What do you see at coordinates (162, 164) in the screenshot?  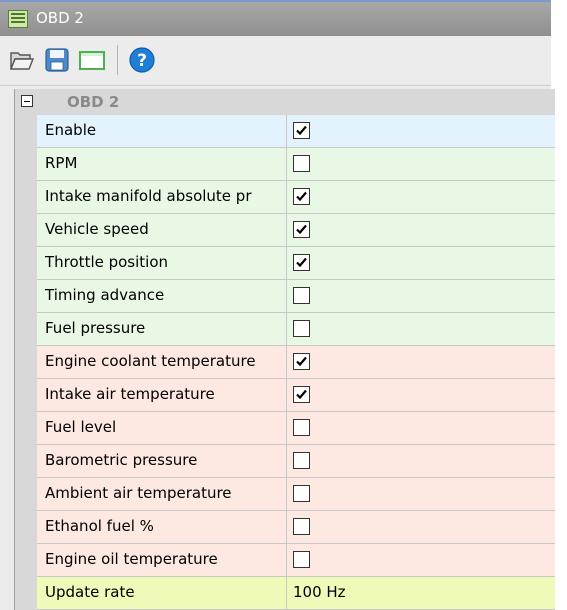 I see `property-name: RPM` at bounding box center [162, 164].